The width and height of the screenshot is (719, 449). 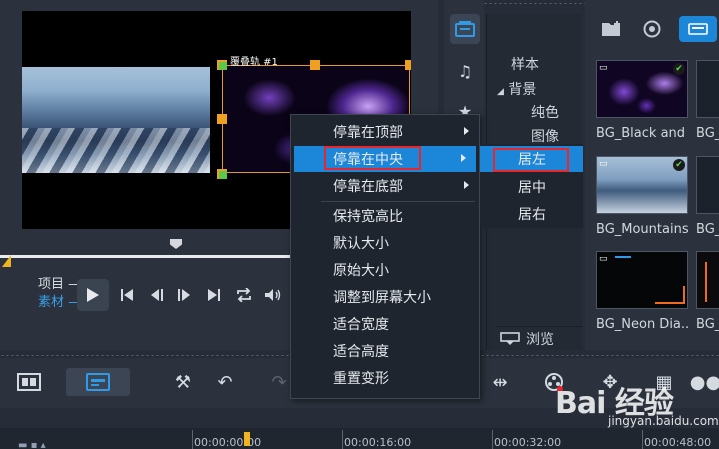 I want to click on thumbnail-partial-2: BG_, so click(x=707, y=196).